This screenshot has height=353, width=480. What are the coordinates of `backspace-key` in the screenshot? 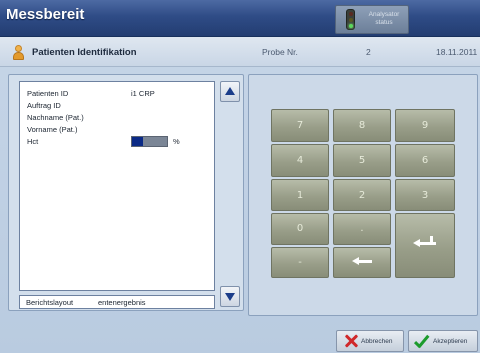 It's located at (362, 262).